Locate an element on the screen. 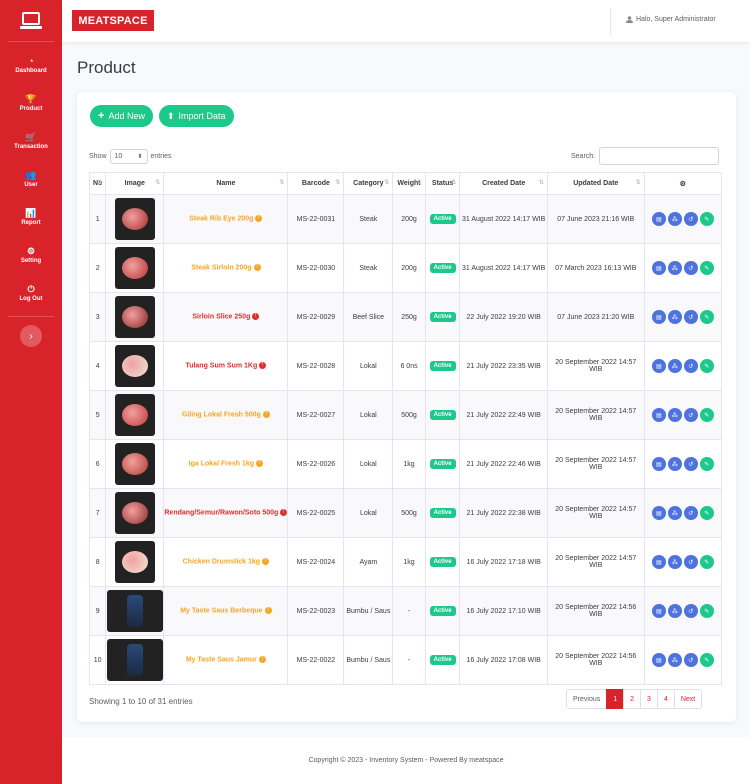  status-cell: Active is located at coordinates (442, 366).